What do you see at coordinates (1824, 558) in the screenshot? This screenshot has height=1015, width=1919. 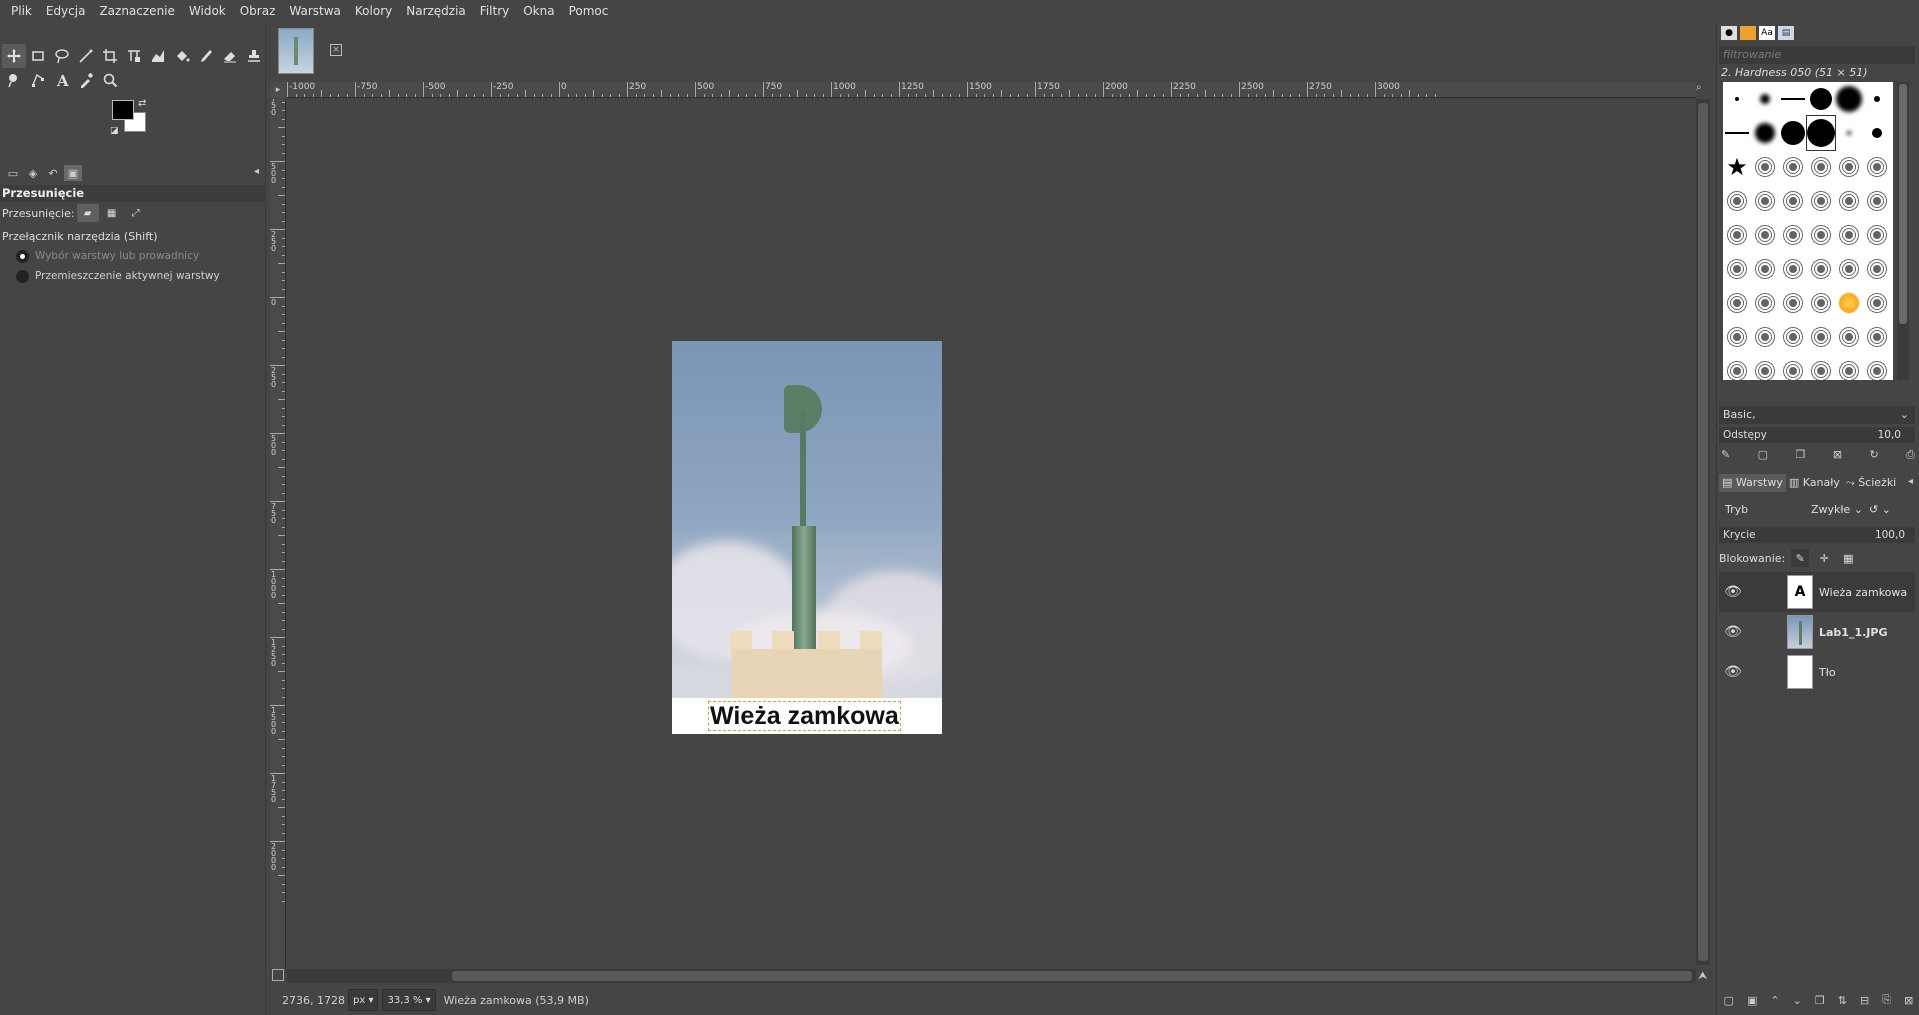 I see `lock-position-icon: ✛` at bounding box center [1824, 558].